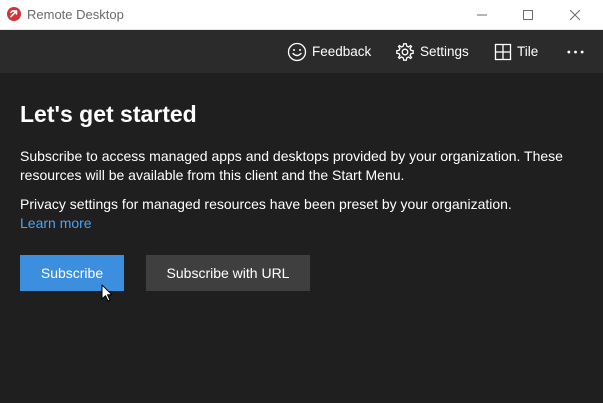  I want to click on ellipsis-icon, so click(575, 51).